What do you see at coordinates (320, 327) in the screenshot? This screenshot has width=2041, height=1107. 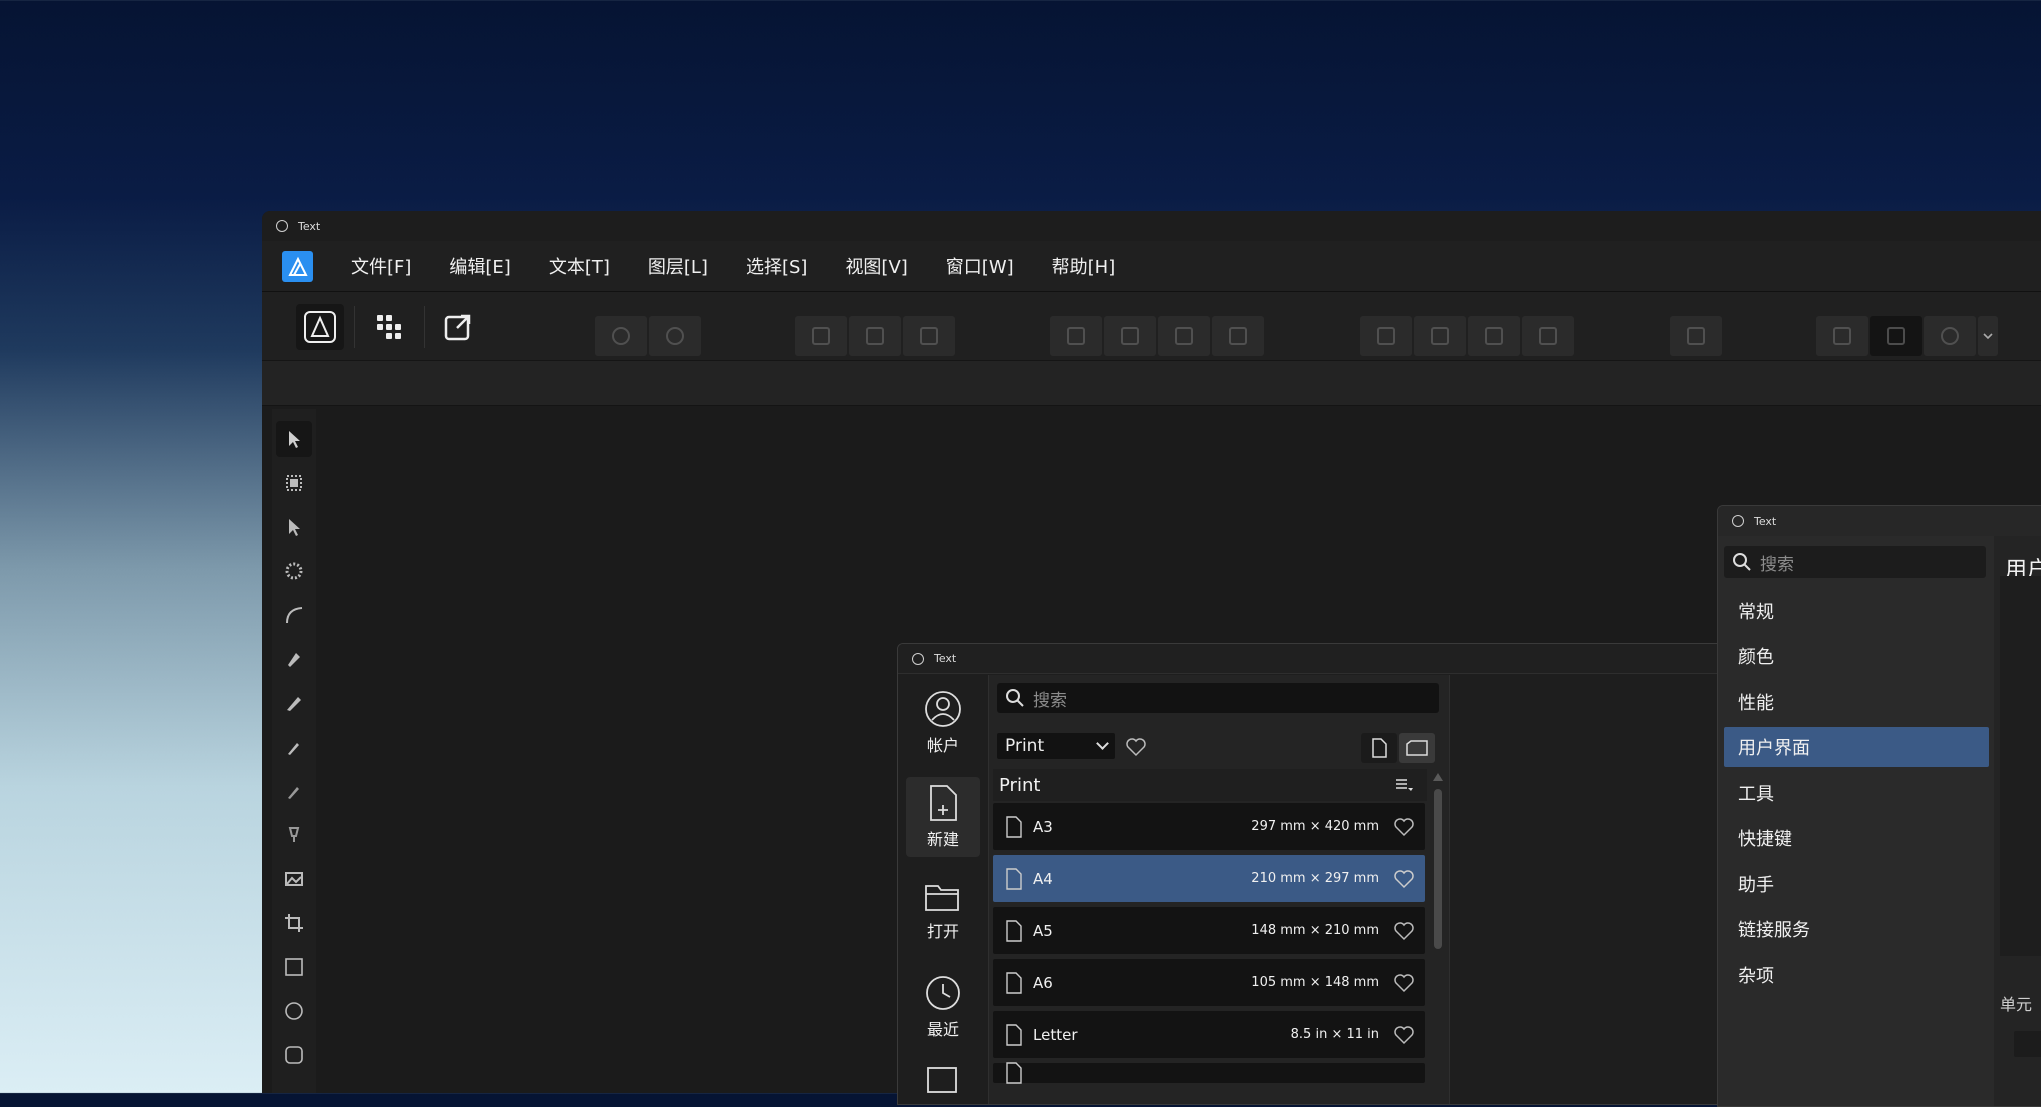 I see `designer-persona-icon` at bounding box center [320, 327].